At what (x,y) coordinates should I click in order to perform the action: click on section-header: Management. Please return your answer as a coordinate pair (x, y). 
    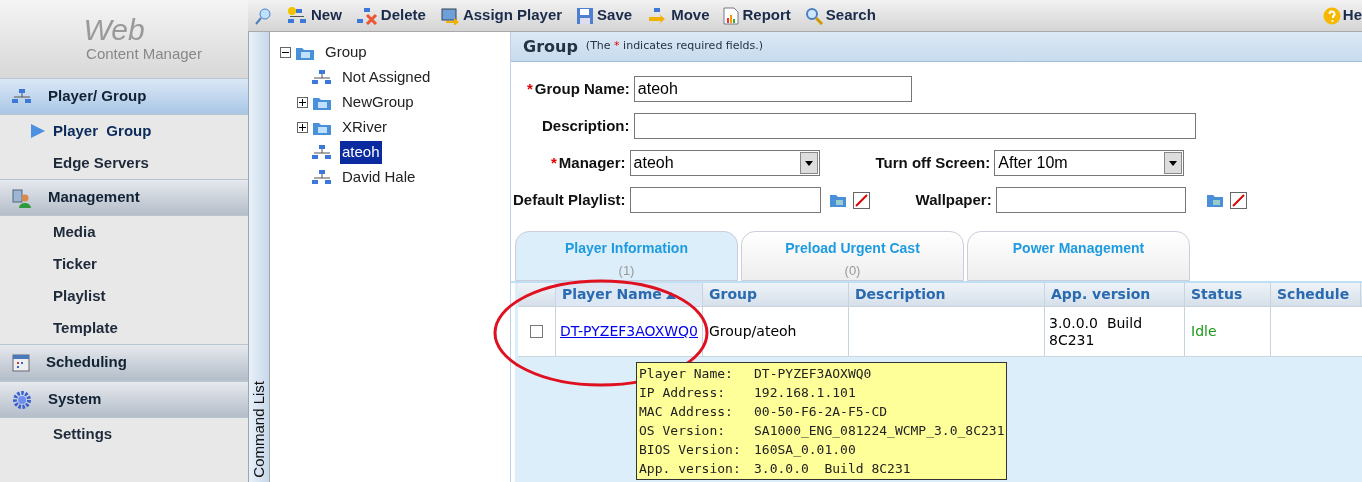
    Looking at the image, I should click on (124, 197).